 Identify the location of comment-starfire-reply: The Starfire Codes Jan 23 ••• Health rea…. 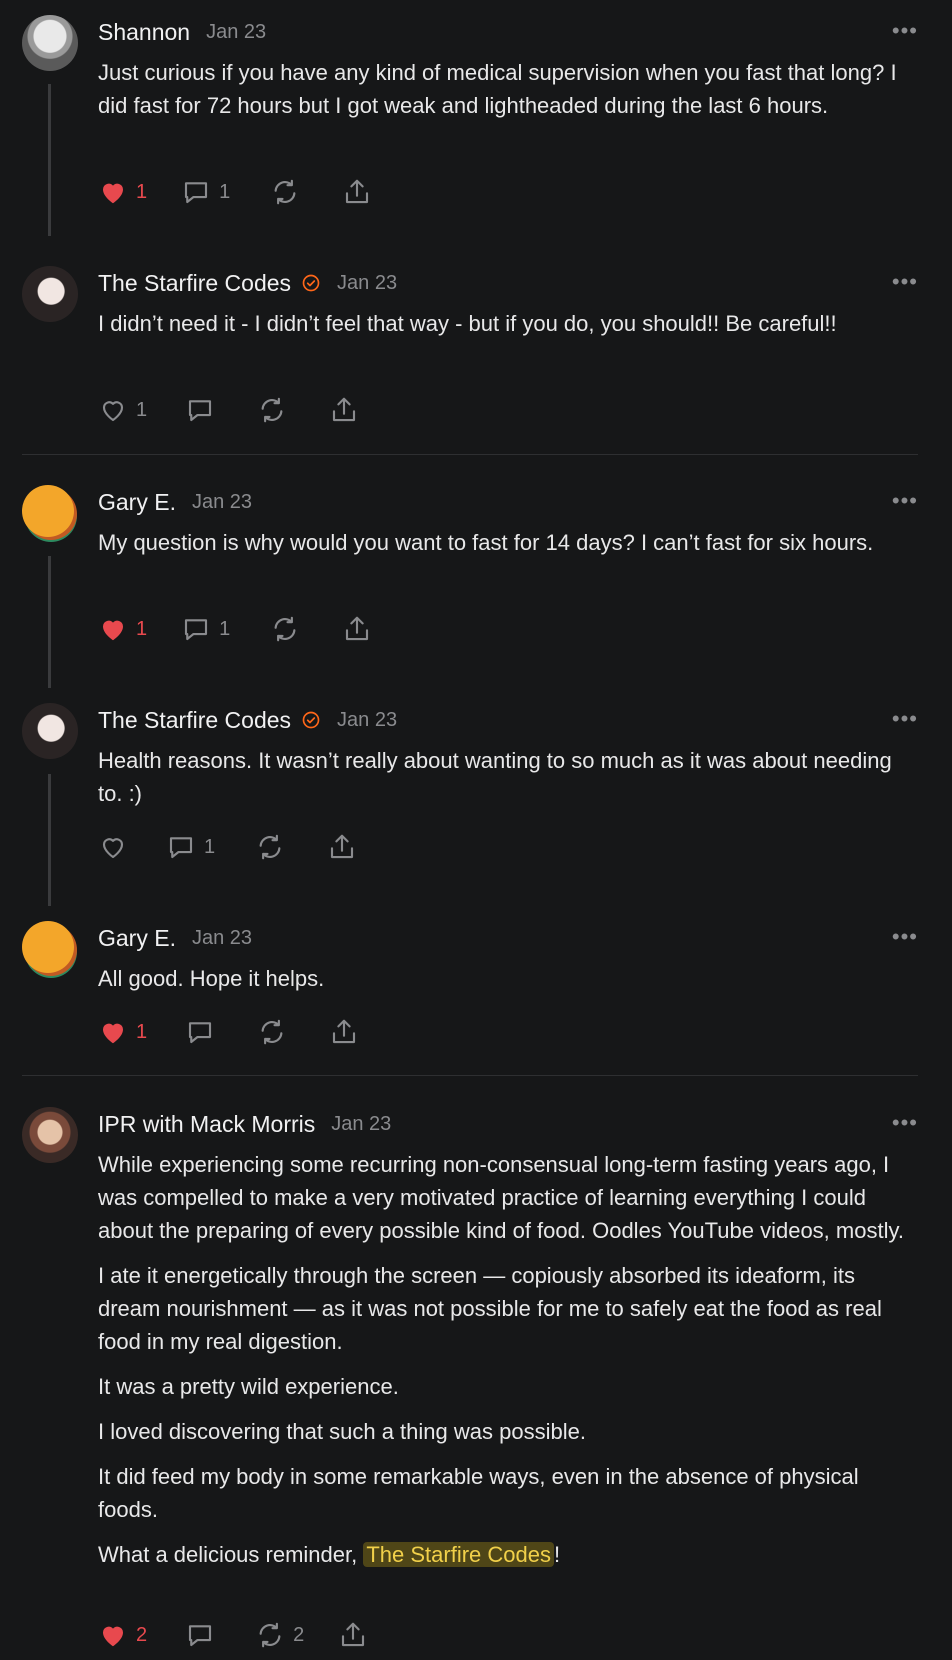
(476, 797).